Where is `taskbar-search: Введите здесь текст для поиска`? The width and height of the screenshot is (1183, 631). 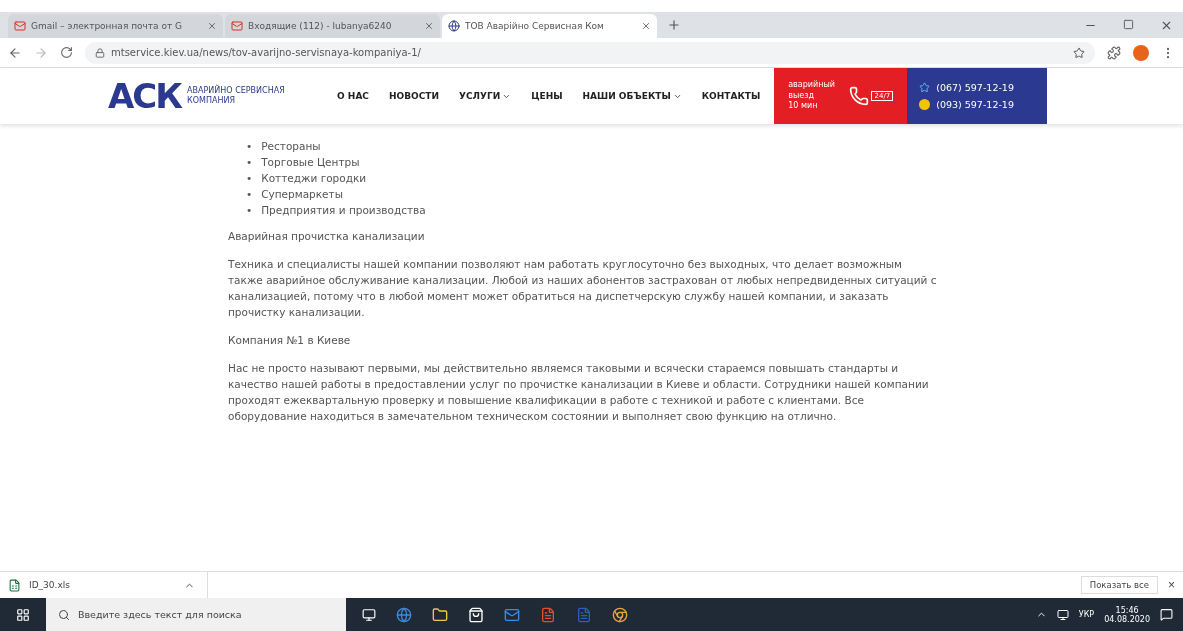
taskbar-search: Введите здесь текст для поиска is located at coordinates (196, 614).